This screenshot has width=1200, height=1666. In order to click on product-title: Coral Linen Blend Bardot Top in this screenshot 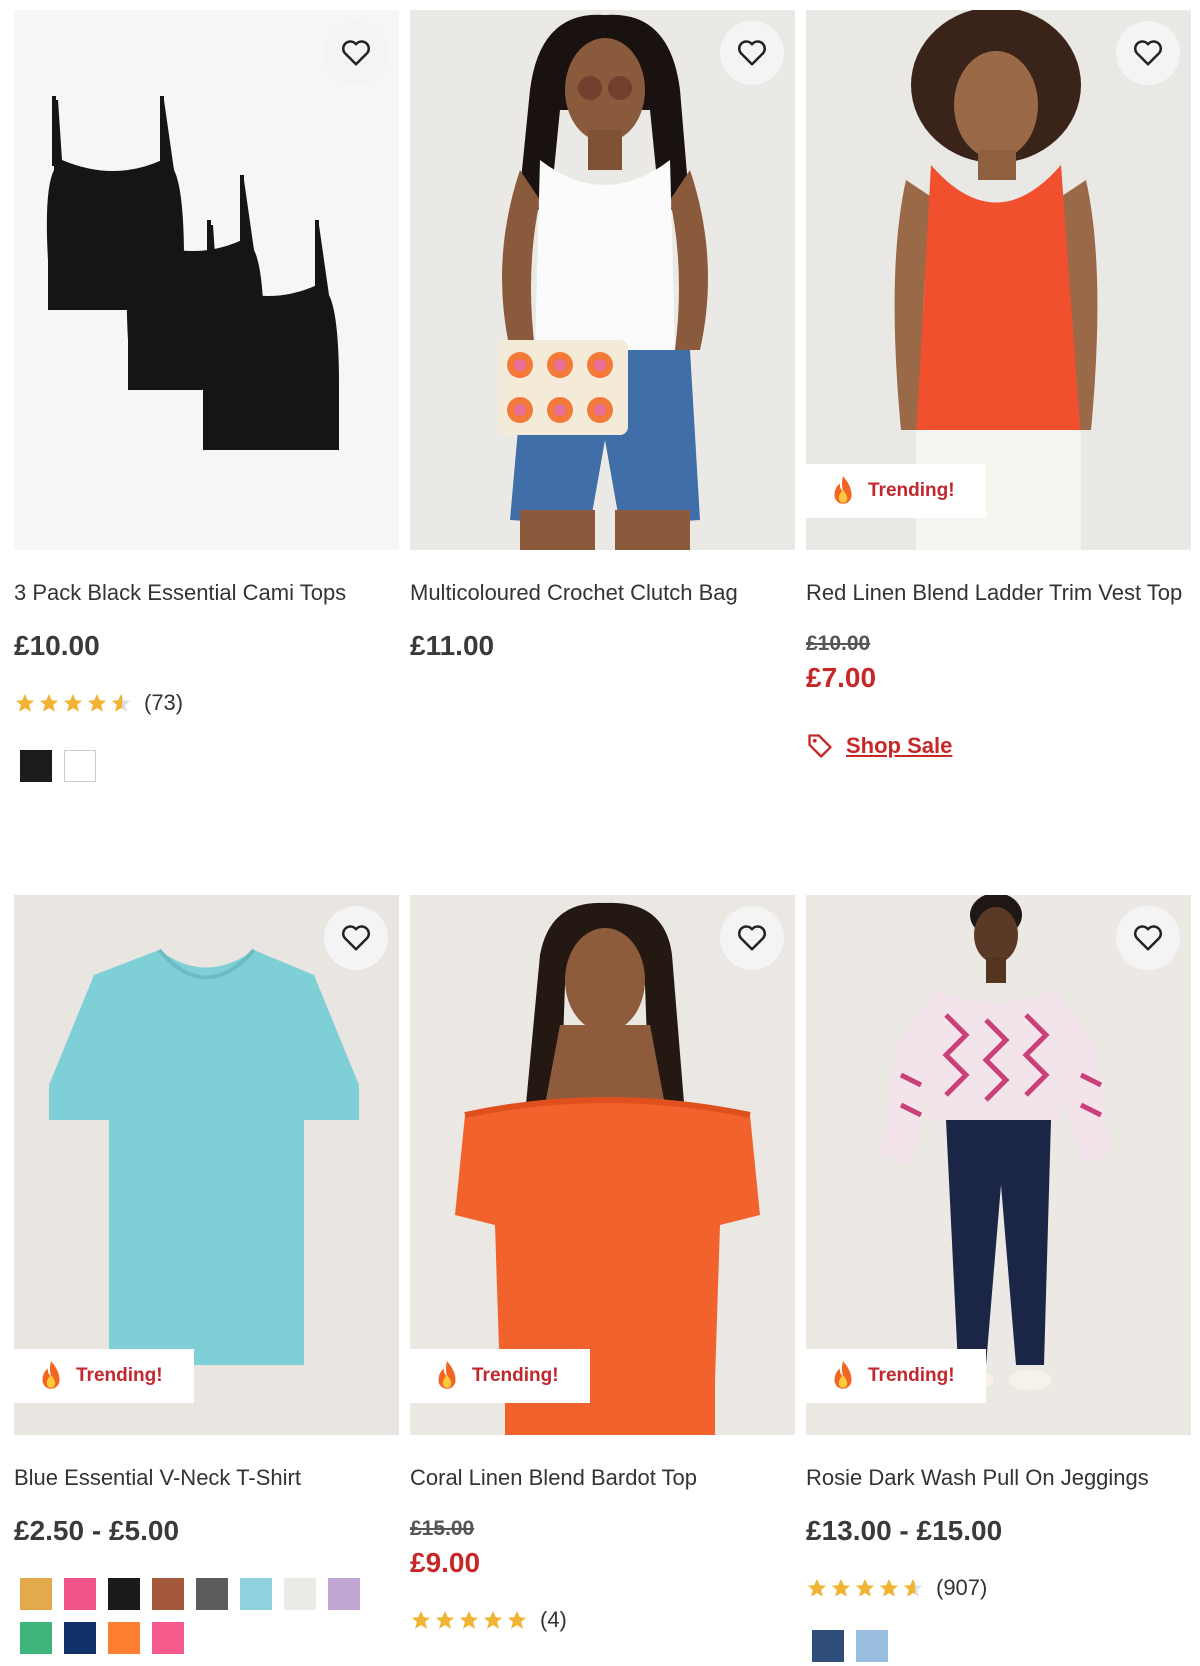, I will do `click(553, 1478)`.